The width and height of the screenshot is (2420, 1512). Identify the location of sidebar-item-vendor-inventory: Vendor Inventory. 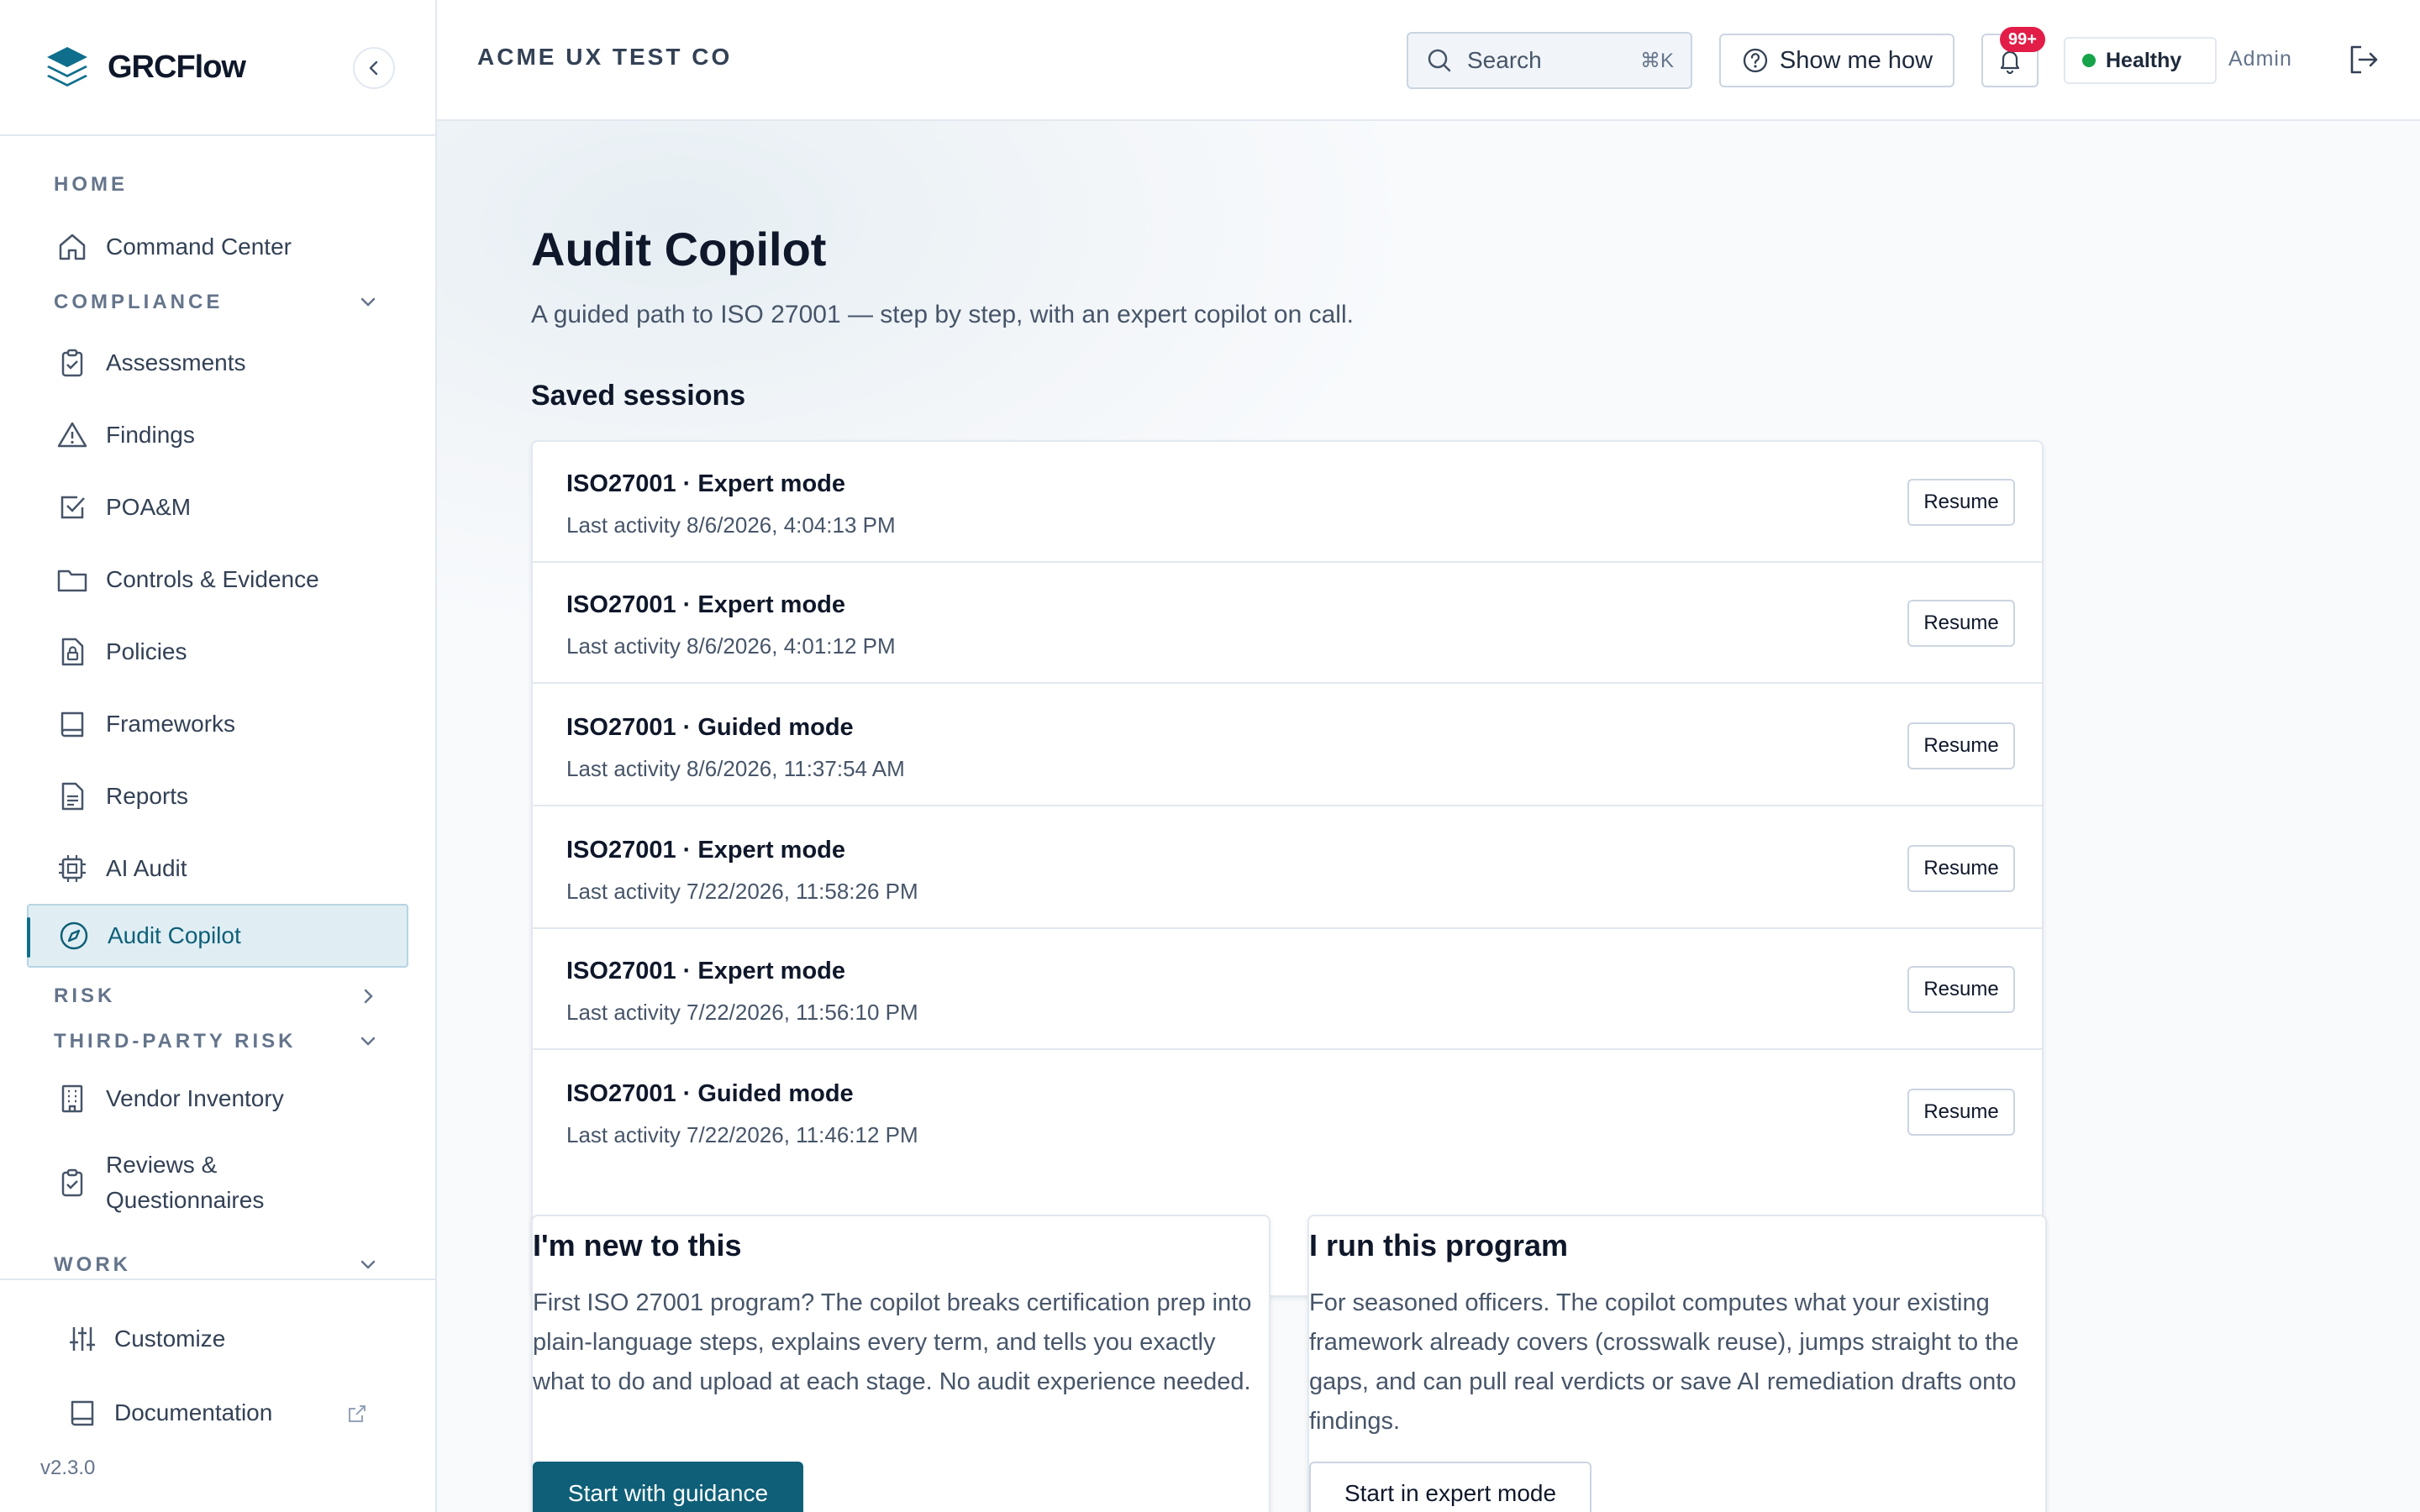
(218, 1099).